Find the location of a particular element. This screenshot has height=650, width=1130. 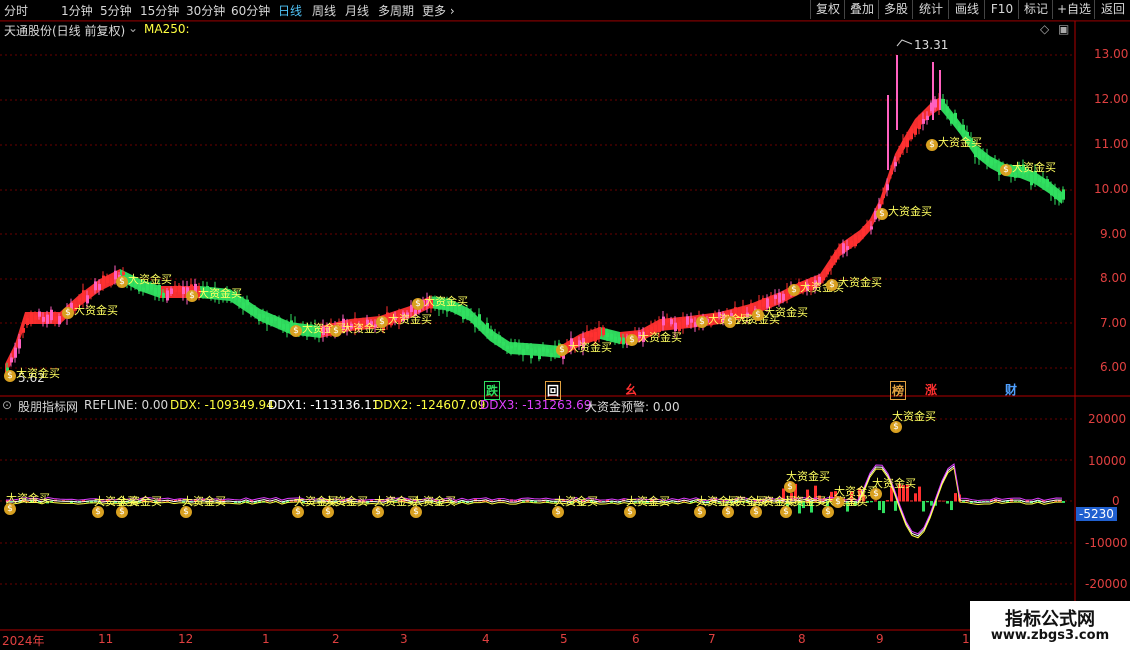

sub-y-tick: 10000 is located at coordinates (1107, 461).